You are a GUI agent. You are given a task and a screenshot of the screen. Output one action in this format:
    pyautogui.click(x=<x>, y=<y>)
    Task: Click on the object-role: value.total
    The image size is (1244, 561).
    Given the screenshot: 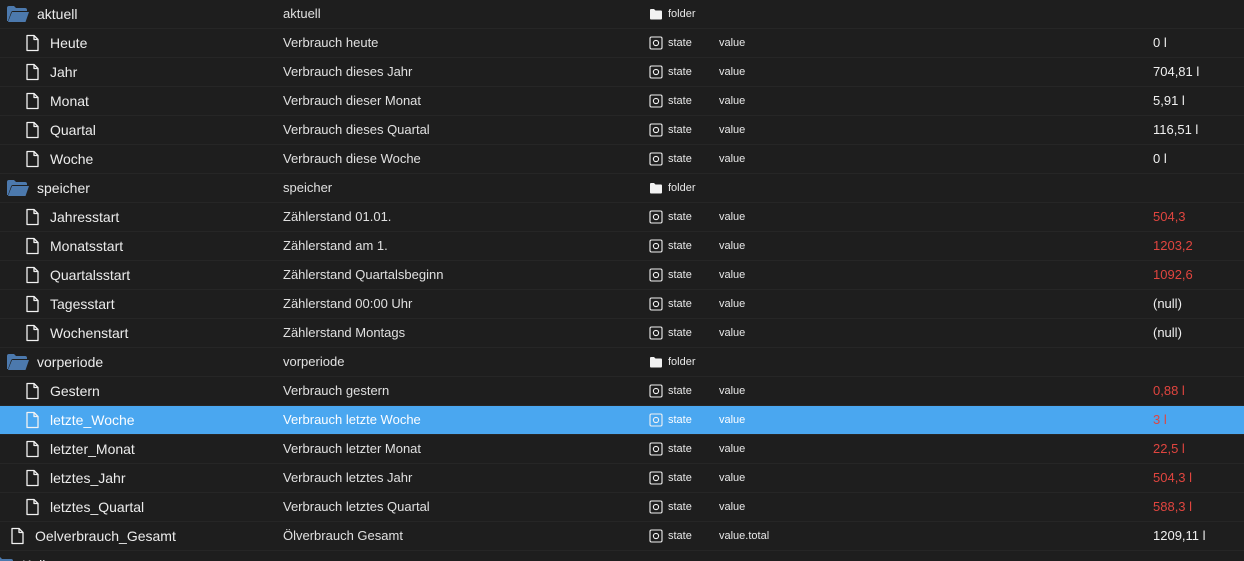 What is the action you would take?
    pyautogui.click(x=744, y=536)
    